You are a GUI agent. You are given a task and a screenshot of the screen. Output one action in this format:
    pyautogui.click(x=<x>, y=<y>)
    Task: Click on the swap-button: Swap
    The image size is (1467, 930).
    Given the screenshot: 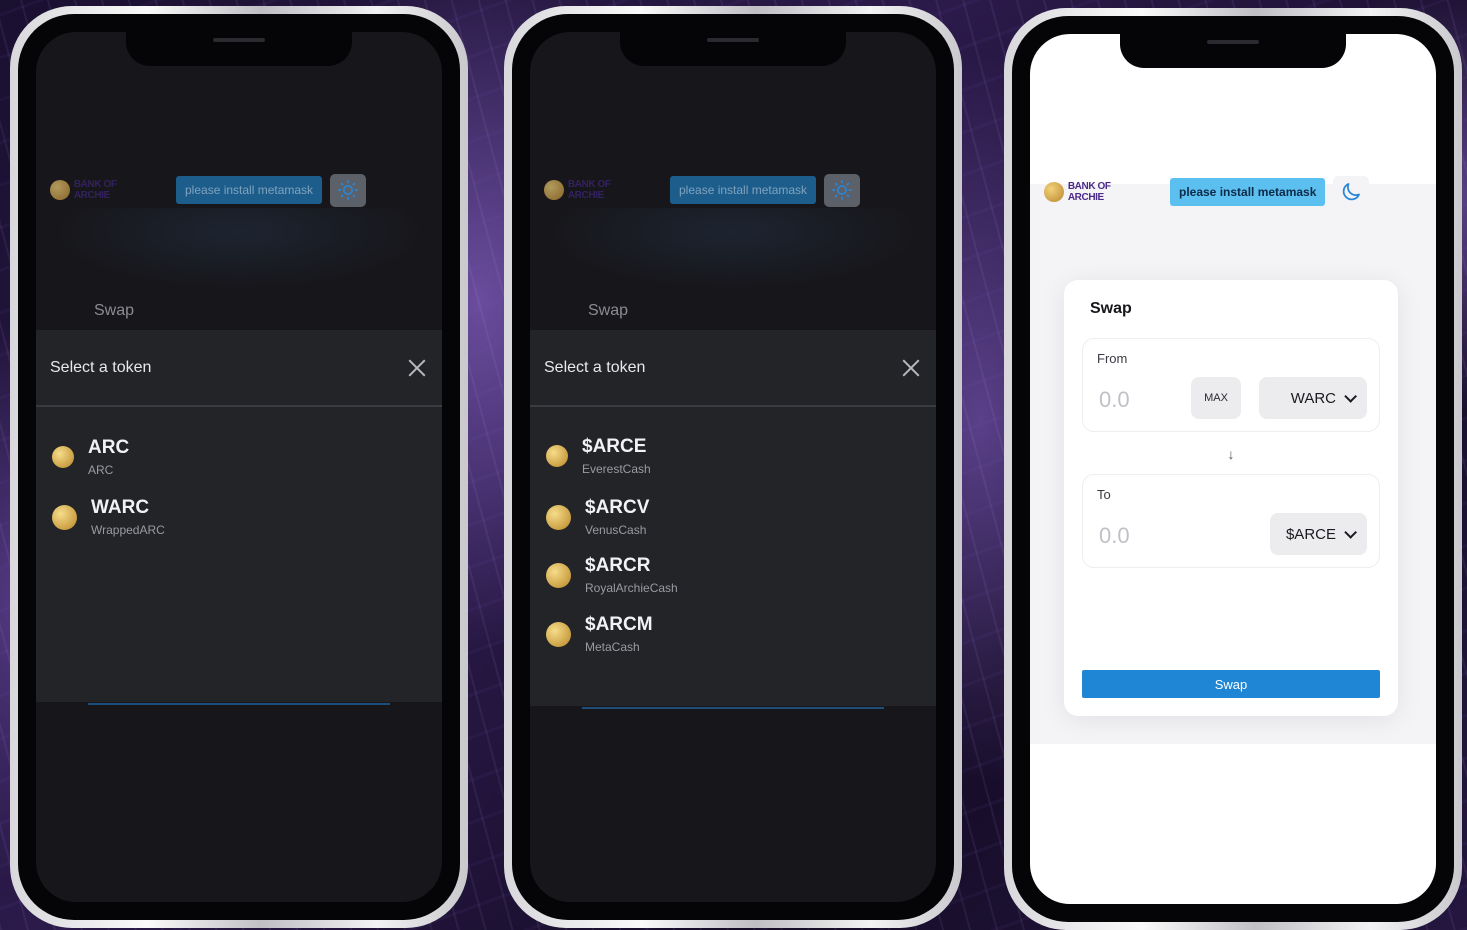 What is the action you would take?
    pyautogui.click(x=1231, y=684)
    